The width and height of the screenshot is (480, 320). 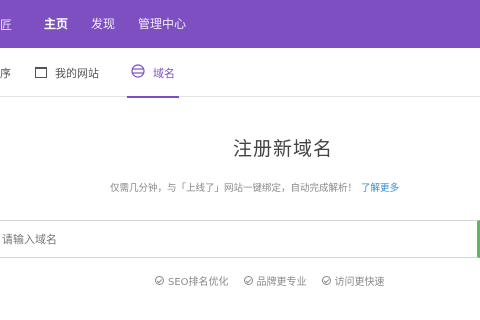 What do you see at coordinates (380, 188) in the screenshot?
I see `learn-more-link: 了解更多` at bounding box center [380, 188].